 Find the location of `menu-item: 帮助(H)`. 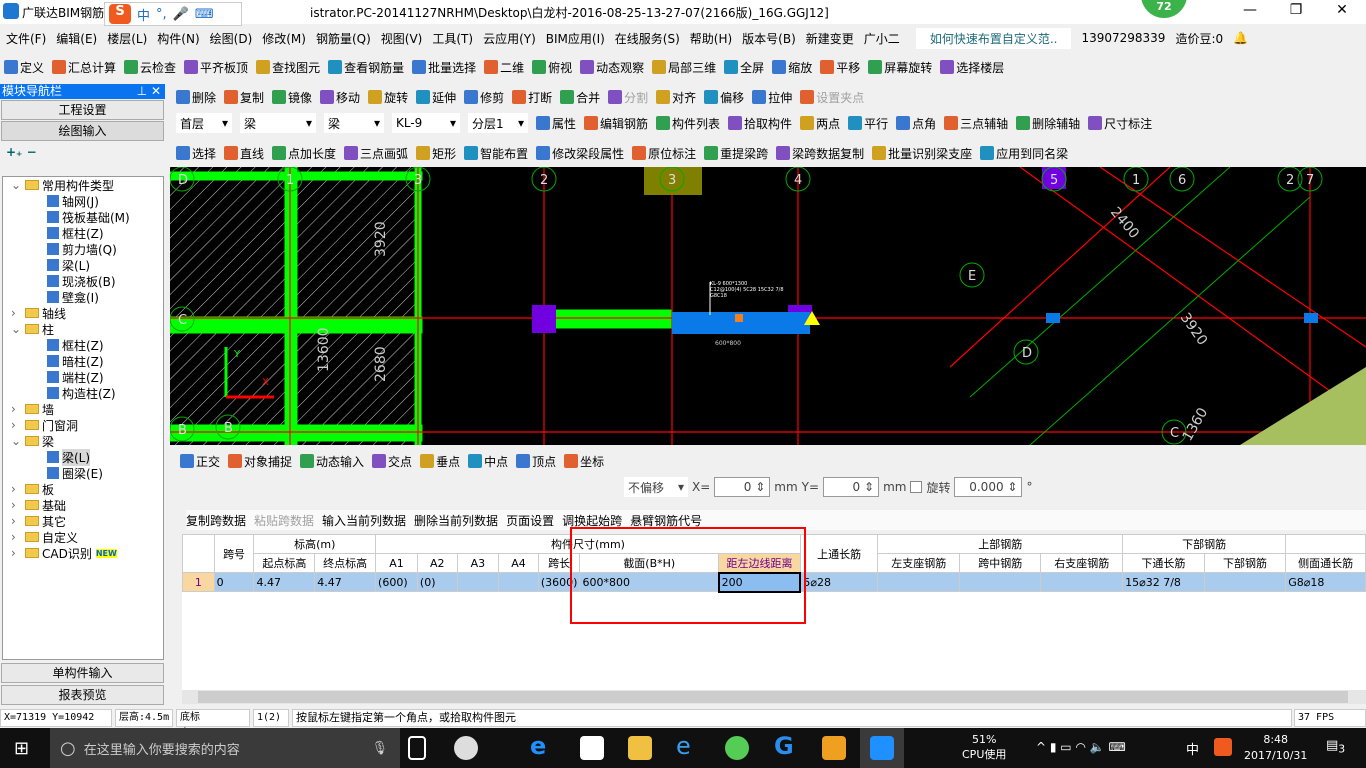

menu-item: 帮助(H) is located at coordinates (711, 38).